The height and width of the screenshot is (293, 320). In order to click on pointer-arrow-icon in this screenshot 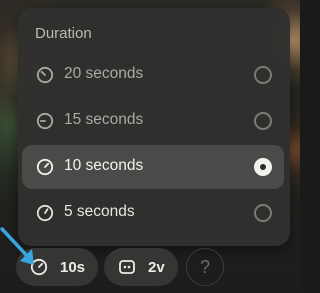, I will do `click(17, 246)`.